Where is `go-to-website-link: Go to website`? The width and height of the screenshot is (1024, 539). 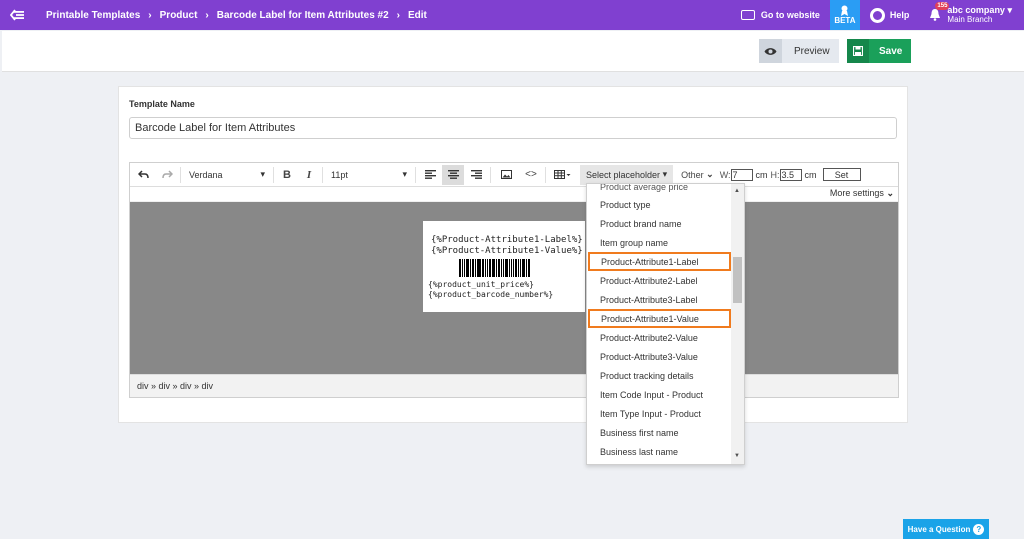
go-to-website-link: Go to website is located at coordinates (780, 15).